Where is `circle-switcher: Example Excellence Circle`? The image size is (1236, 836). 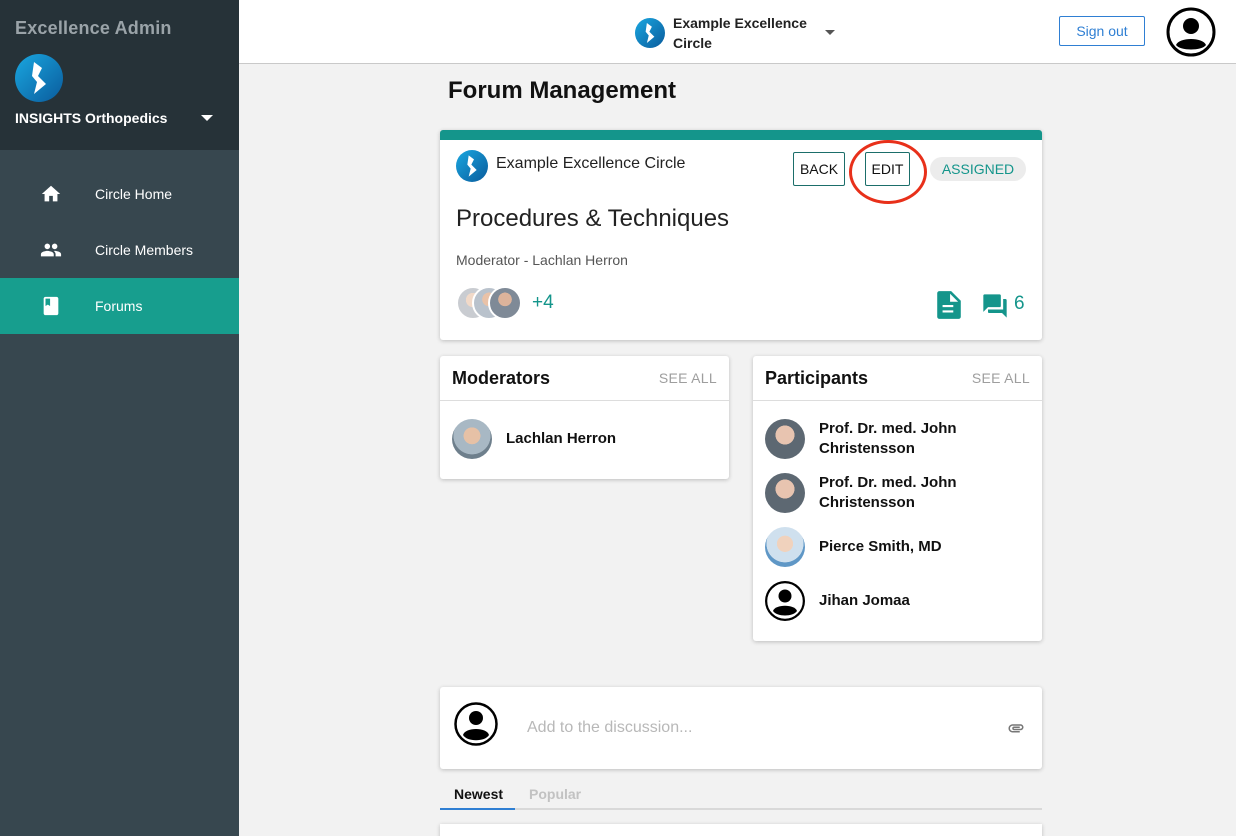
circle-switcher: Example Excellence Circle is located at coordinates (724, 33).